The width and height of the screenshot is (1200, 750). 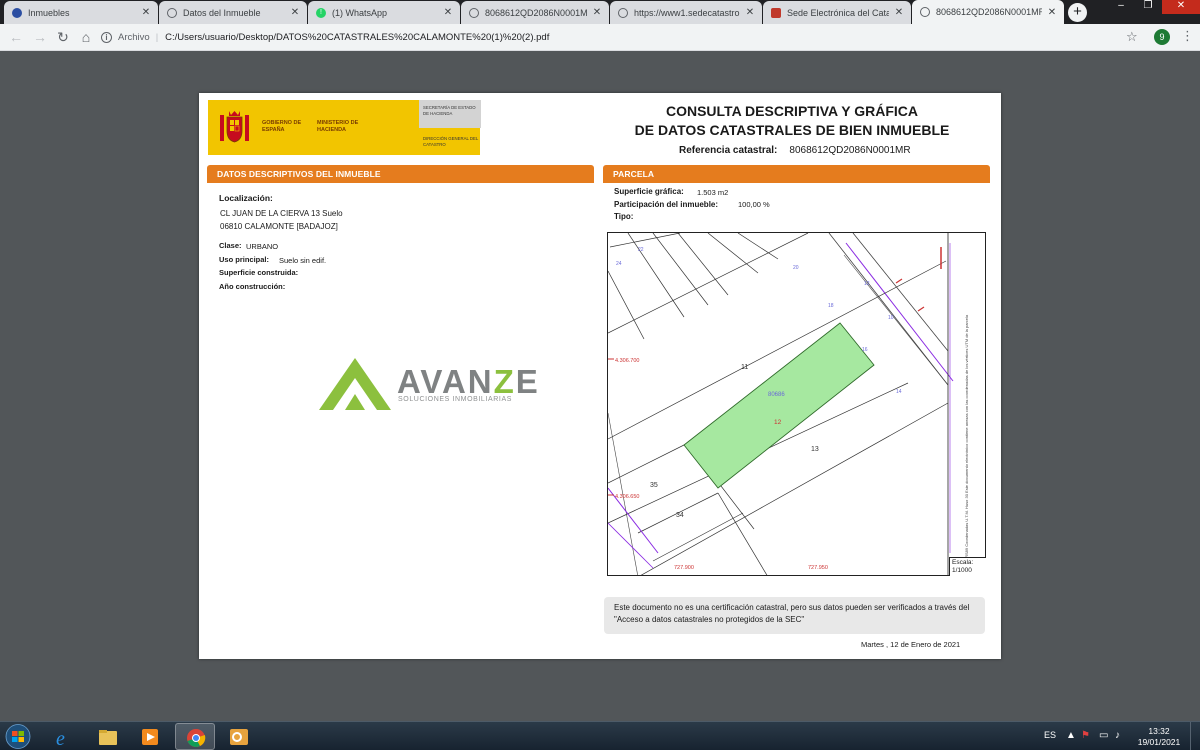 What do you see at coordinates (246, 198) in the screenshot?
I see `localizacion-label: Localización:` at bounding box center [246, 198].